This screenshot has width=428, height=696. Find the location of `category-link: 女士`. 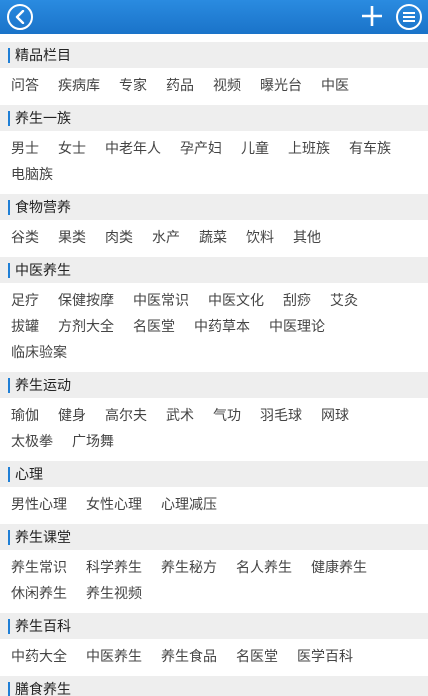

category-link: 女士 is located at coordinates (72, 149).